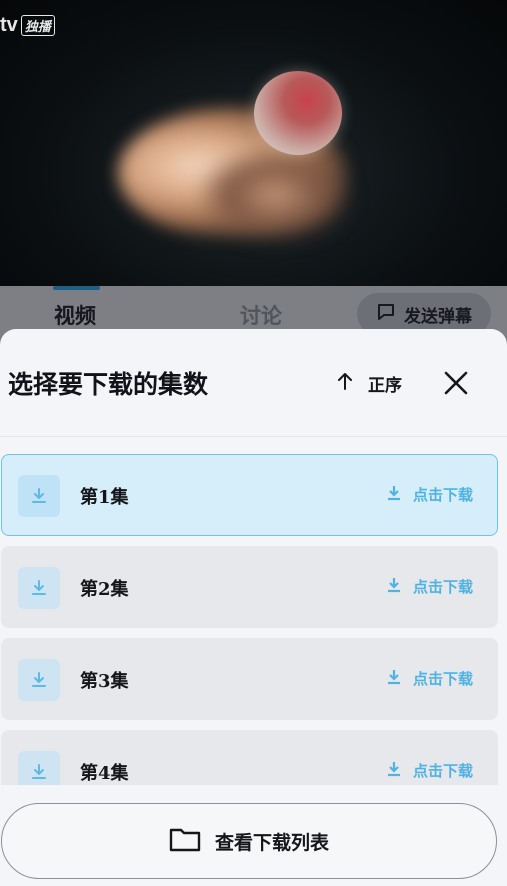 The image size is (507, 886). What do you see at coordinates (76, 288) in the screenshot?
I see `tab-indicator` at bounding box center [76, 288].